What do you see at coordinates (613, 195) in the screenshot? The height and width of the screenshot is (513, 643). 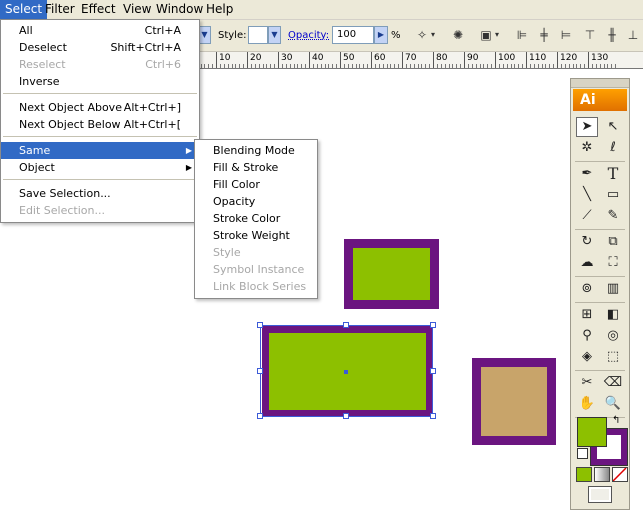 I see `rectangle-icon: ▭` at bounding box center [613, 195].